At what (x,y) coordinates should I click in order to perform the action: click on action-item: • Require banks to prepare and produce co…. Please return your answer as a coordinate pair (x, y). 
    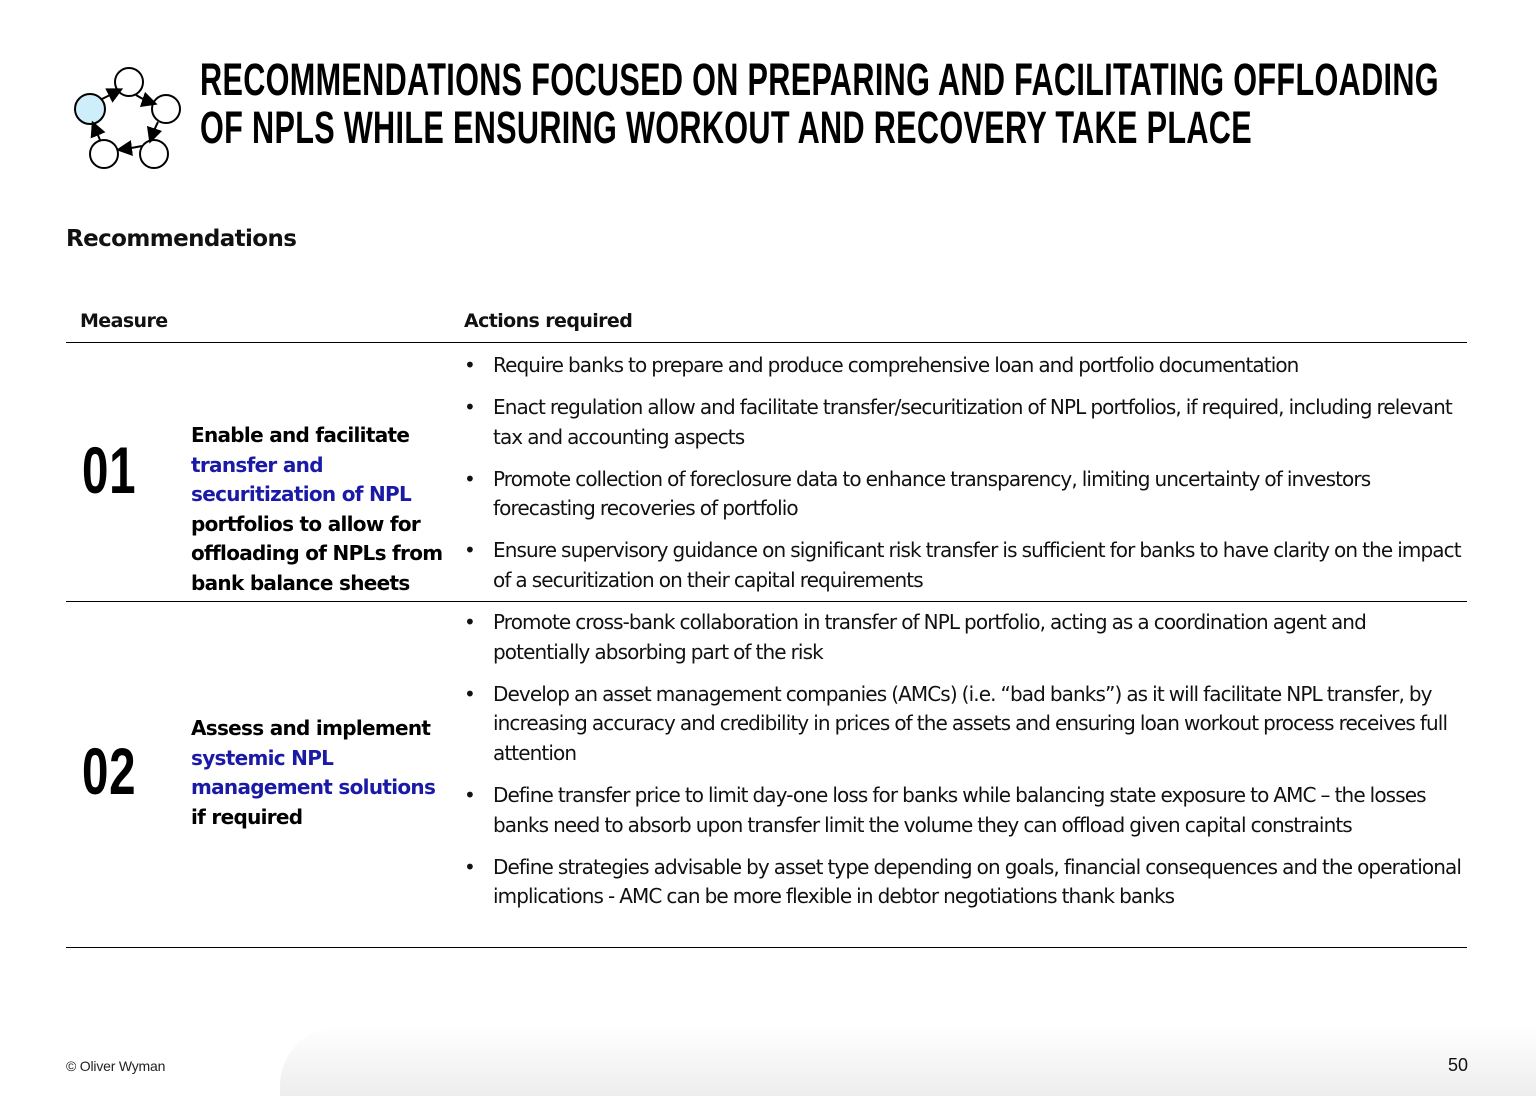
    Looking at the image, I should click on (965, 366).